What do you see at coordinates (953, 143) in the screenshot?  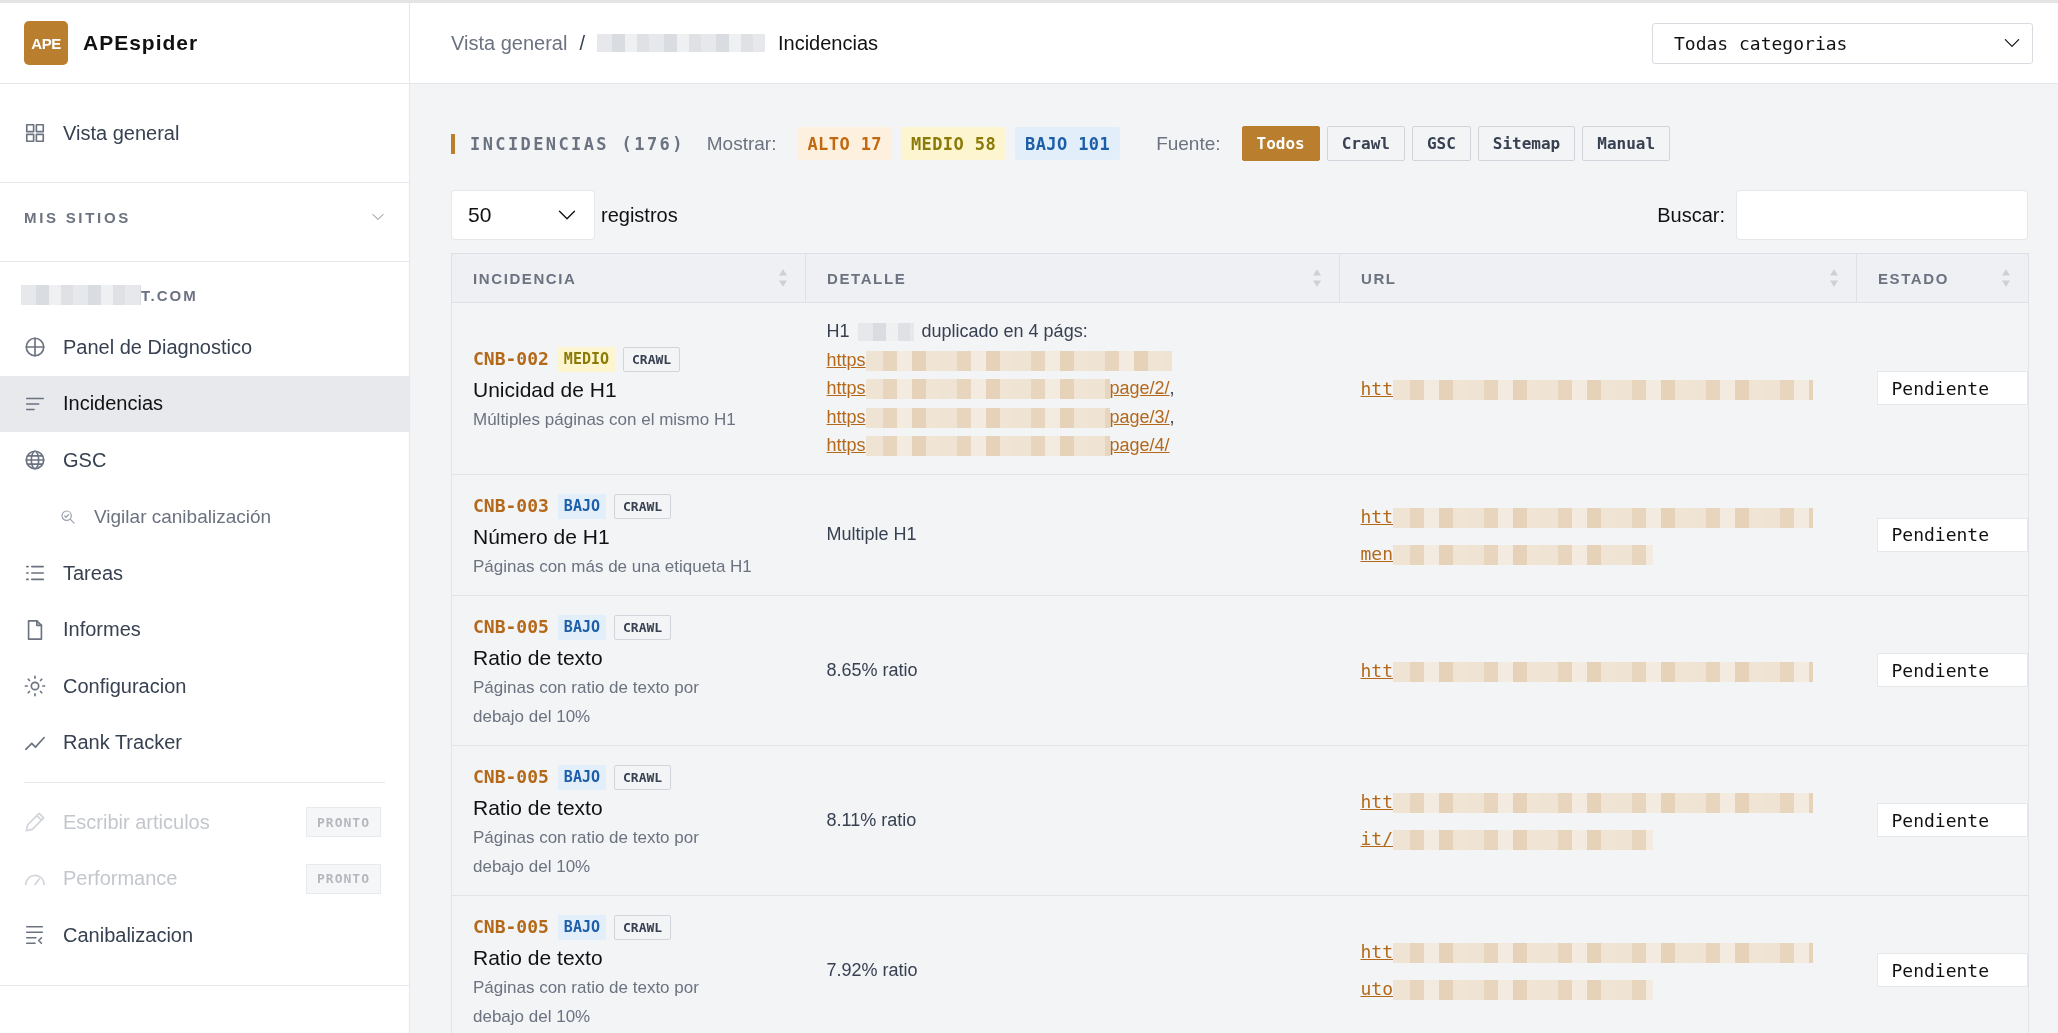 I see `severity-filter: MEDIO 58` at bounding box center [953, 143].